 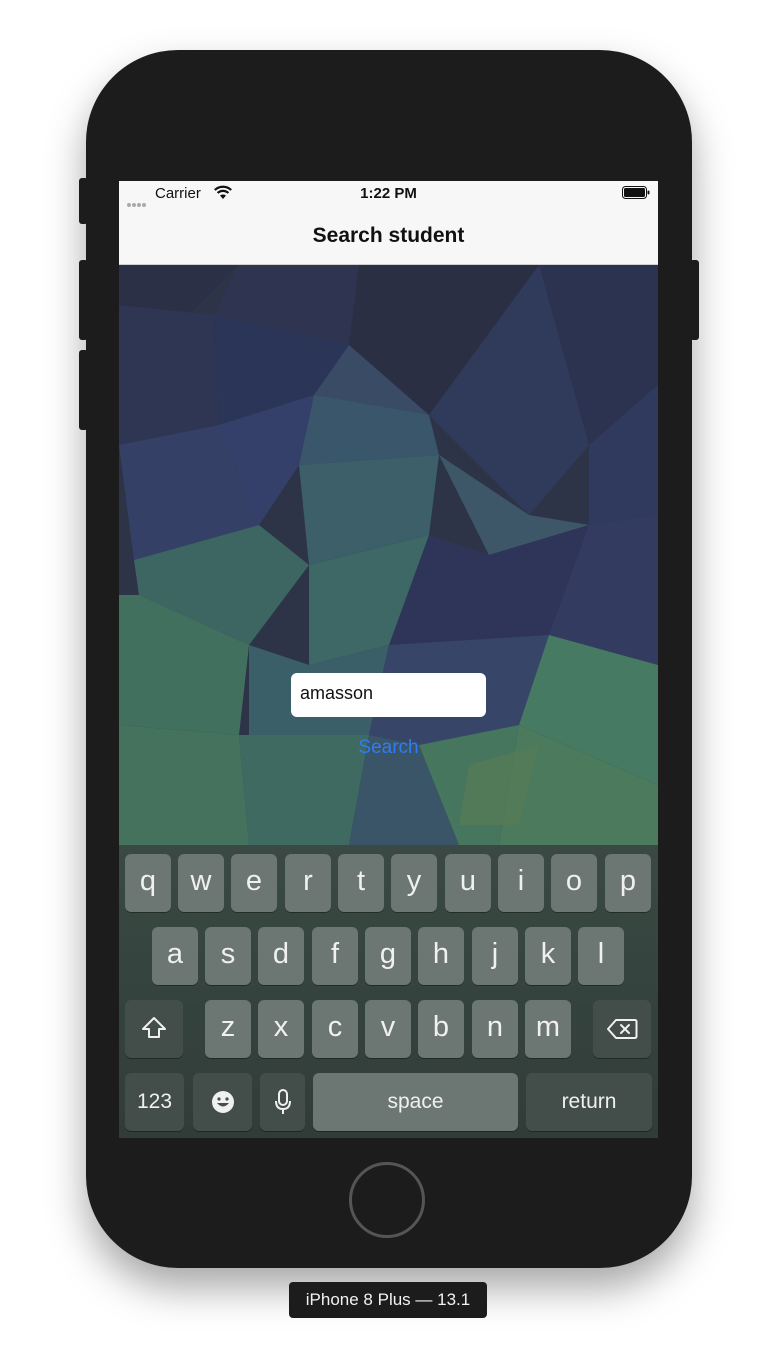 I want to click on key-f: f, so click(x=335, y=956).